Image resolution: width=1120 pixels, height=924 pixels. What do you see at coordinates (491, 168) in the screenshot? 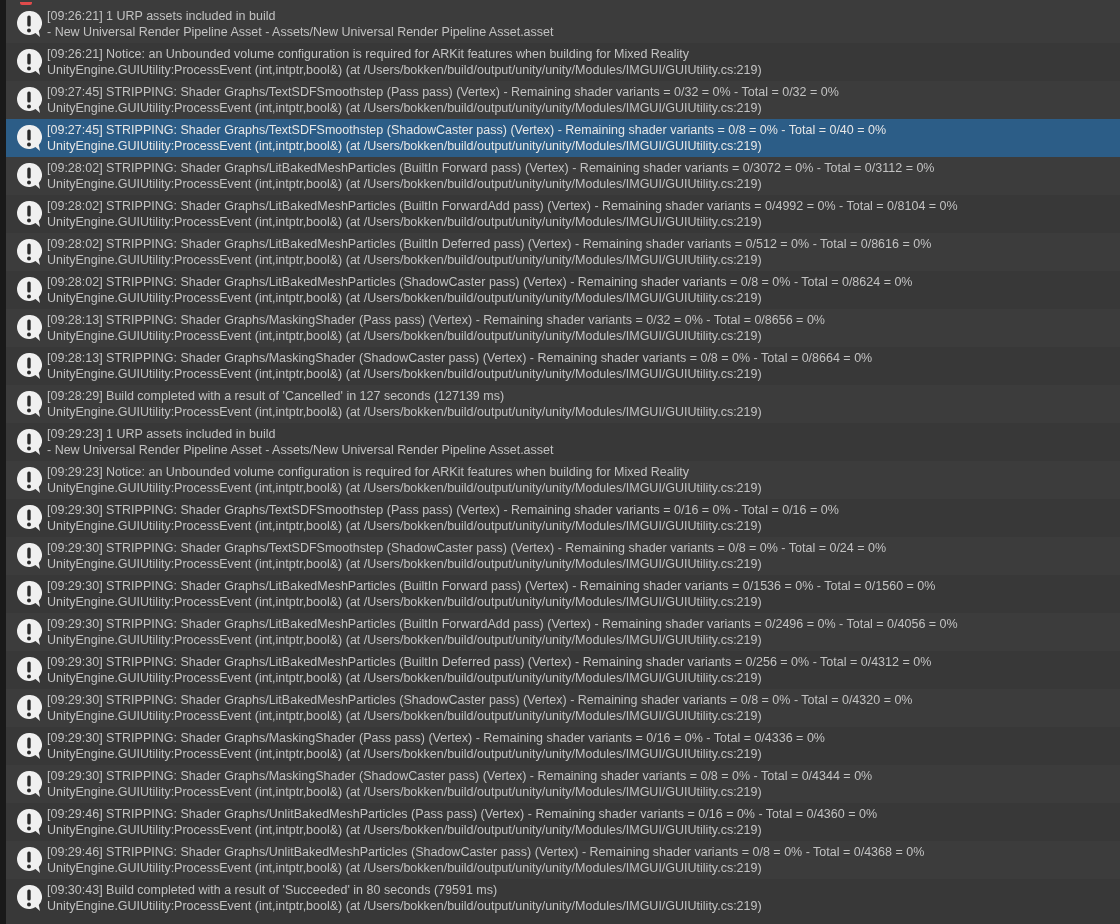
I see `log-message: [09:28:02] STRIPPING: Shader Graphs/LitBakedMeshParticles (BuiltIn Forward pass) (Vertex) - Remaining shader variants = 0/3072 = 0% - Total = 0/3112 = 0%` at bounding box center [491, 168].